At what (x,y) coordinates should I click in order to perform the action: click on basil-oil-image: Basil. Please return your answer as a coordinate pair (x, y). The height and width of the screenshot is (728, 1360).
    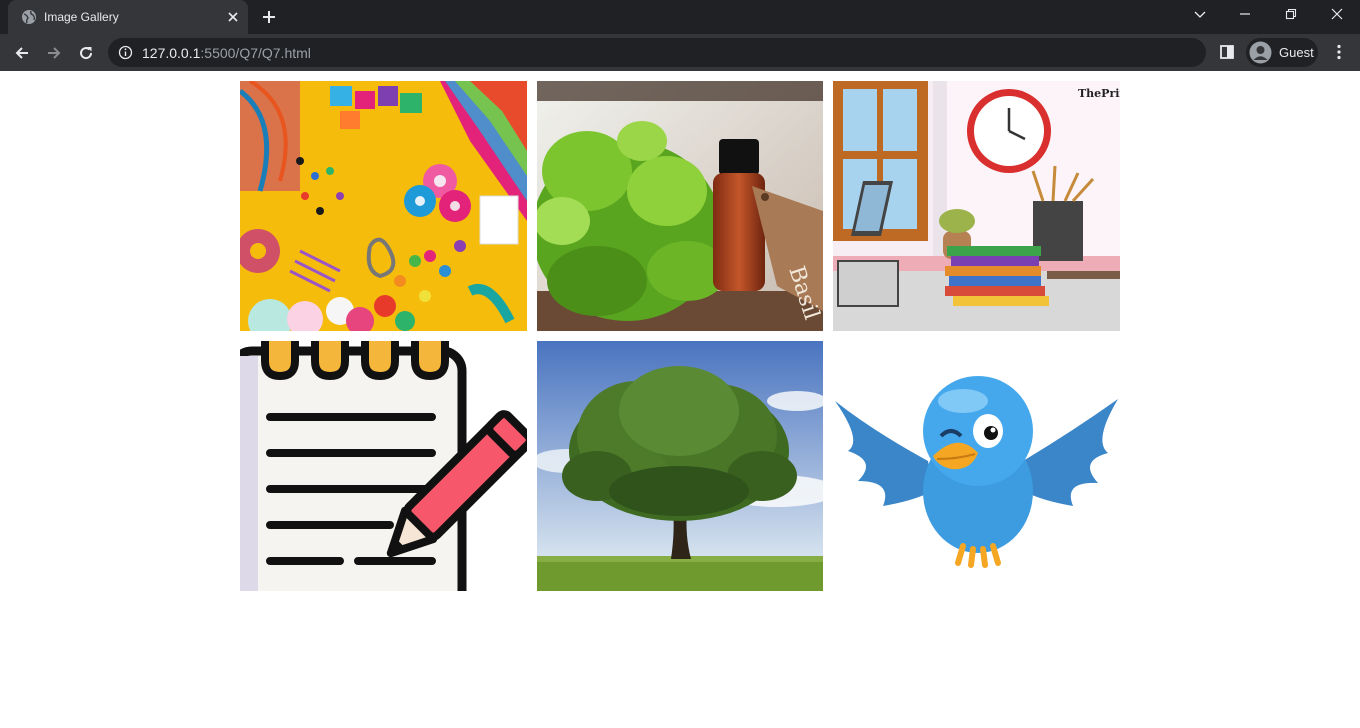
    Looking at the image, I should click on (680, 206).